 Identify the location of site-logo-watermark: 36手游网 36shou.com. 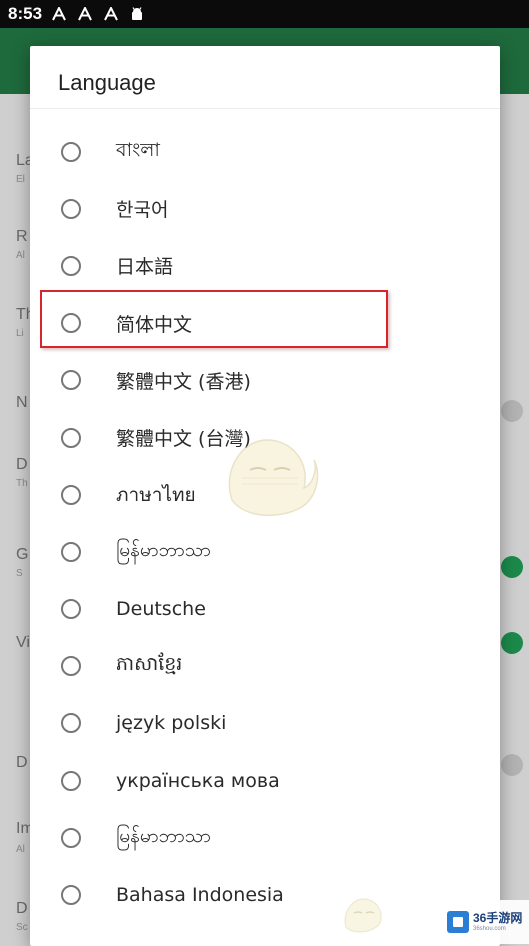
(485, 922).